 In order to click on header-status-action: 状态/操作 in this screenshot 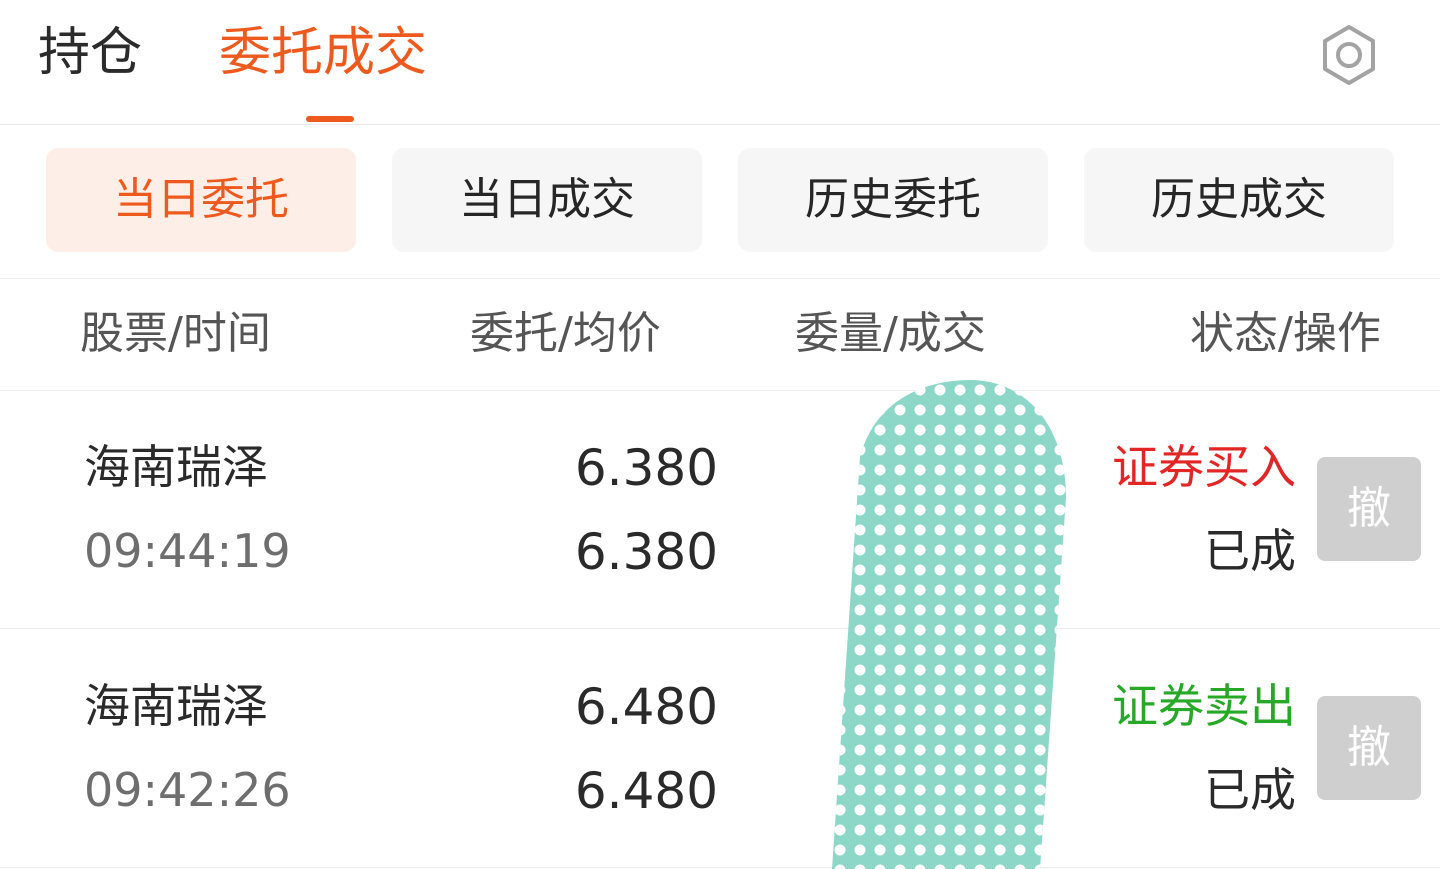, I will do `click(1285, 333)`.